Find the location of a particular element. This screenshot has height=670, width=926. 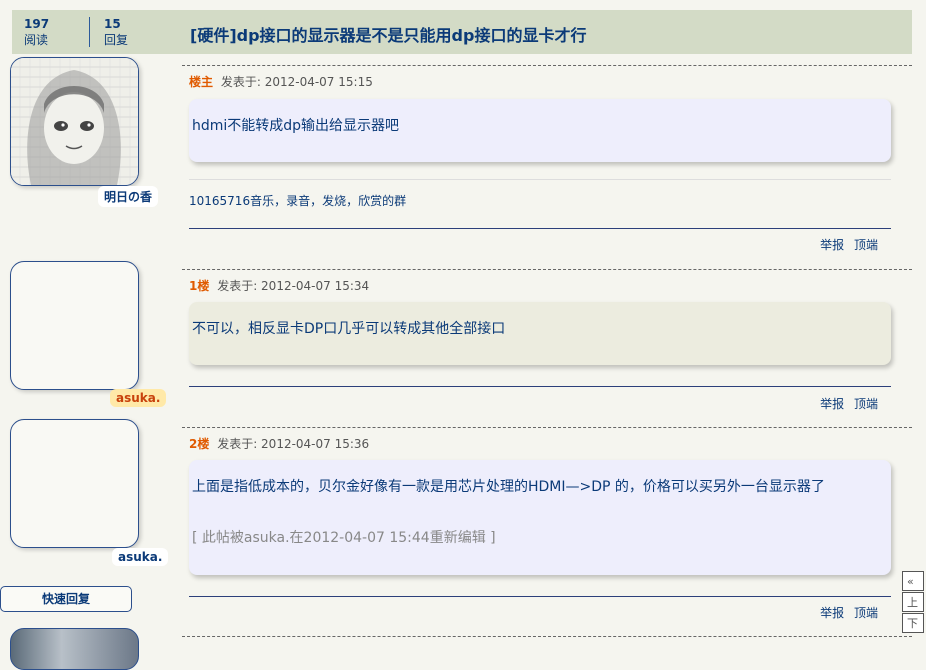

stat-divider is located at coordinates (89, 32).